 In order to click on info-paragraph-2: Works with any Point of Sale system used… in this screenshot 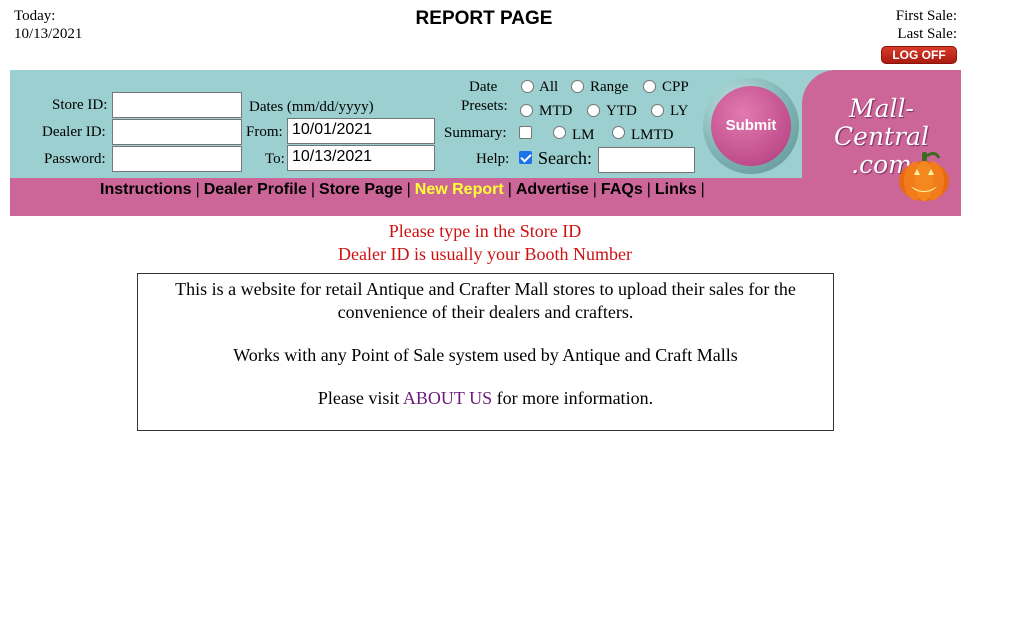, I will do `click(485, 355)`.